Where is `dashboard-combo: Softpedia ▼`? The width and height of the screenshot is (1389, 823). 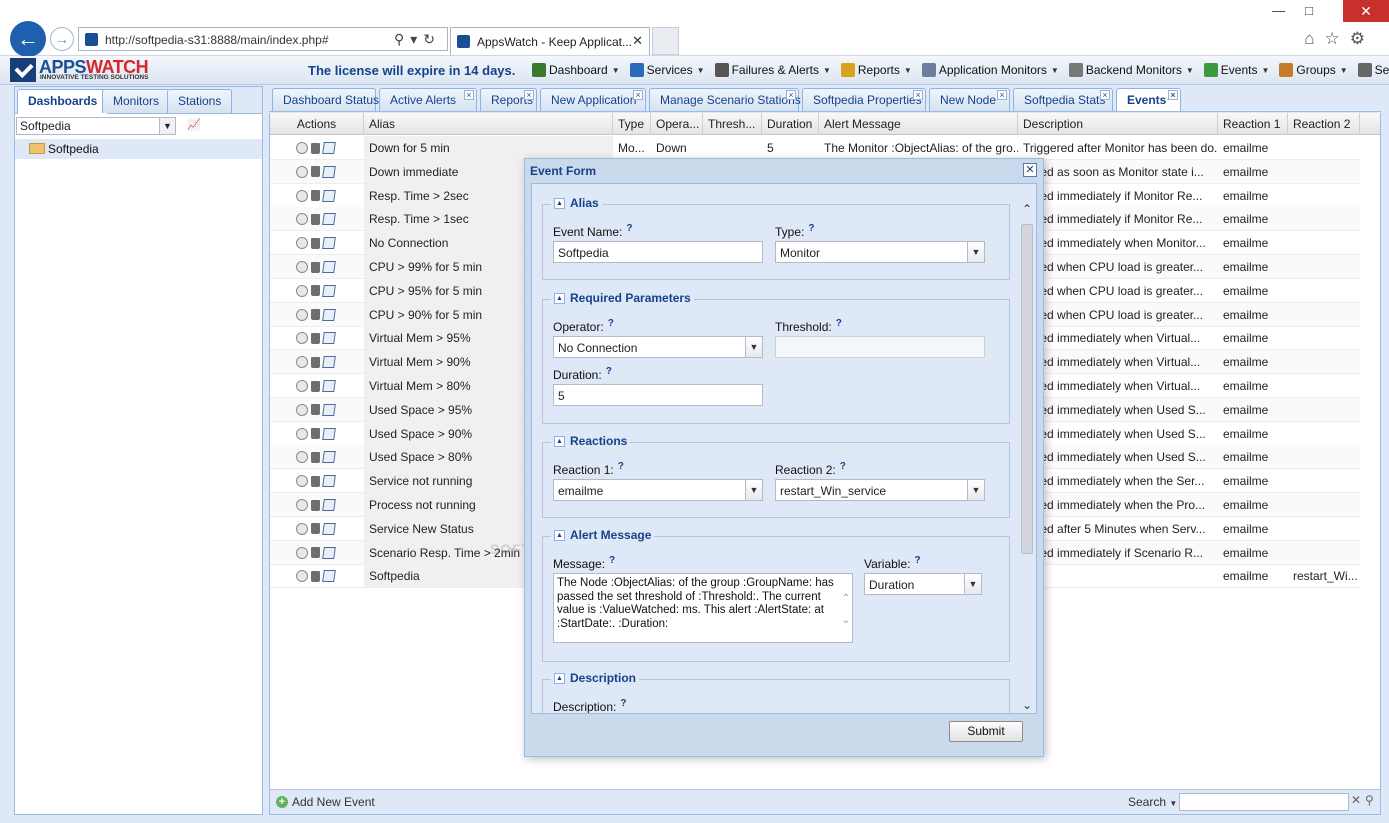
dashboard-combo: Softpedia ▼ is located at coordinates (96, 126).